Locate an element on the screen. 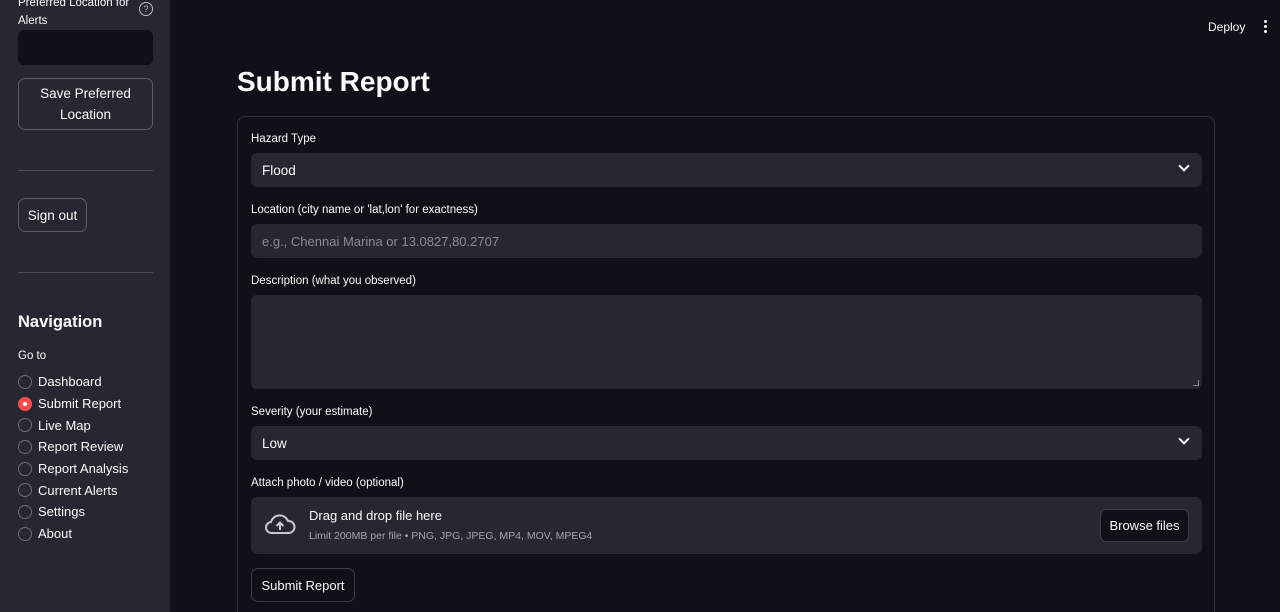 The image size is (1280, 612). hazard-type-select: Flood is located at coordinates (726, 170).